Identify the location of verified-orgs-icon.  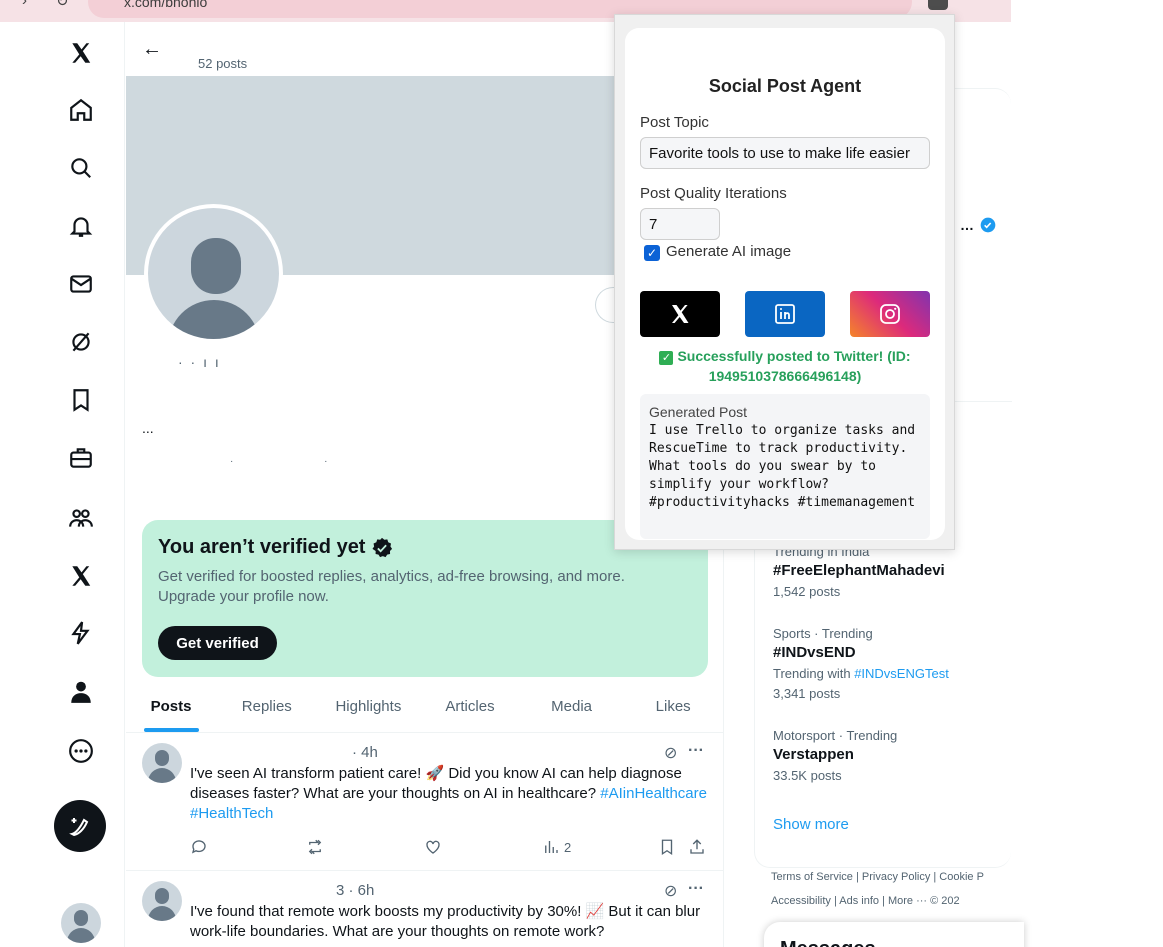
(81, 633).